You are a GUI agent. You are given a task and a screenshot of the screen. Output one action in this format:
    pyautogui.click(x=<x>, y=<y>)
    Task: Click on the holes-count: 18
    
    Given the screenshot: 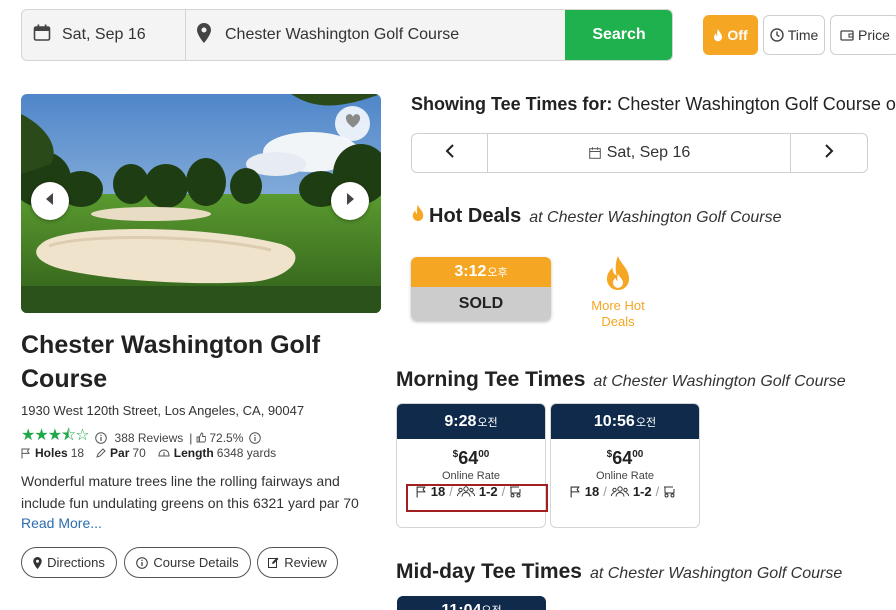 What is the action you would take?
    pyautogui.click(x=592, y=491)
    